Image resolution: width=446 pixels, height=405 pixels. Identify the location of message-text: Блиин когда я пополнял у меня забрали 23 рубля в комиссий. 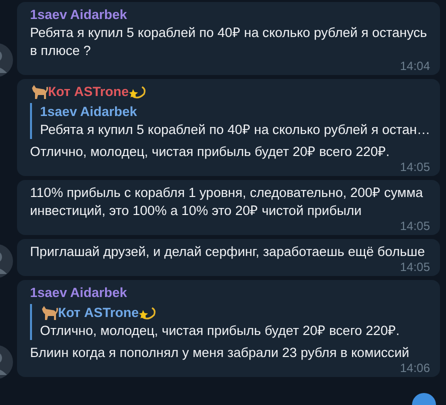
(220, 353).